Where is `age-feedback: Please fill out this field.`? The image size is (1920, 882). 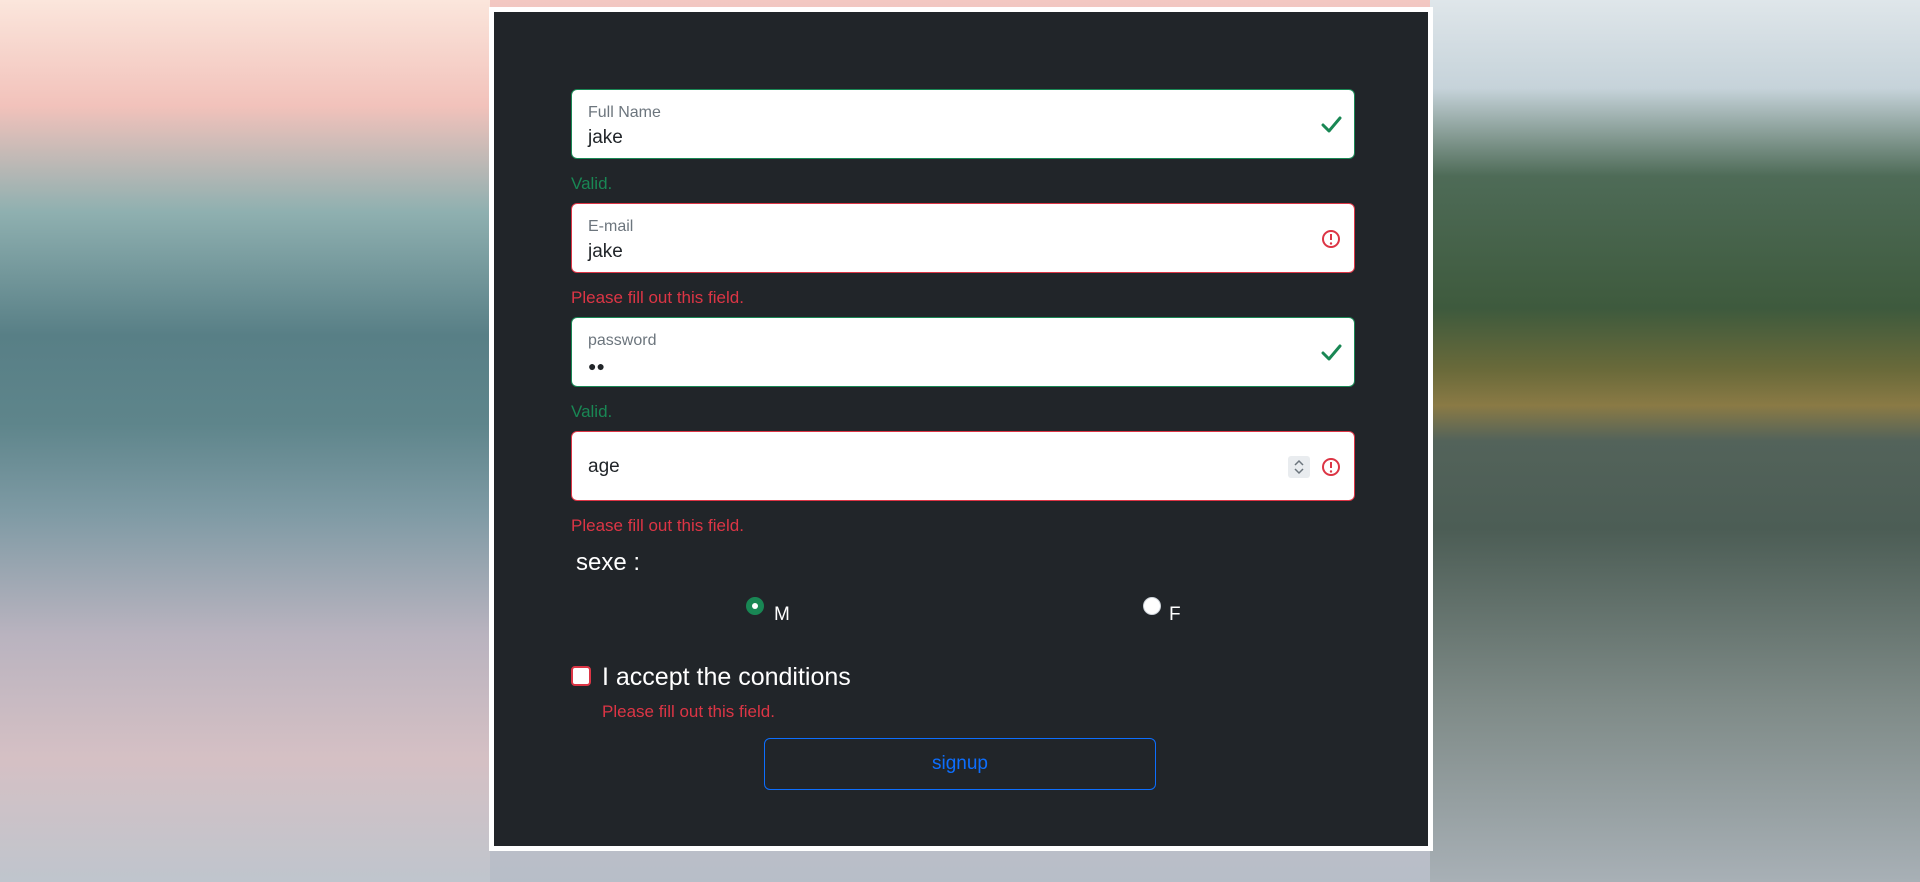 age-feedback: Please fill out this field. is located at coordinates (657, 525).